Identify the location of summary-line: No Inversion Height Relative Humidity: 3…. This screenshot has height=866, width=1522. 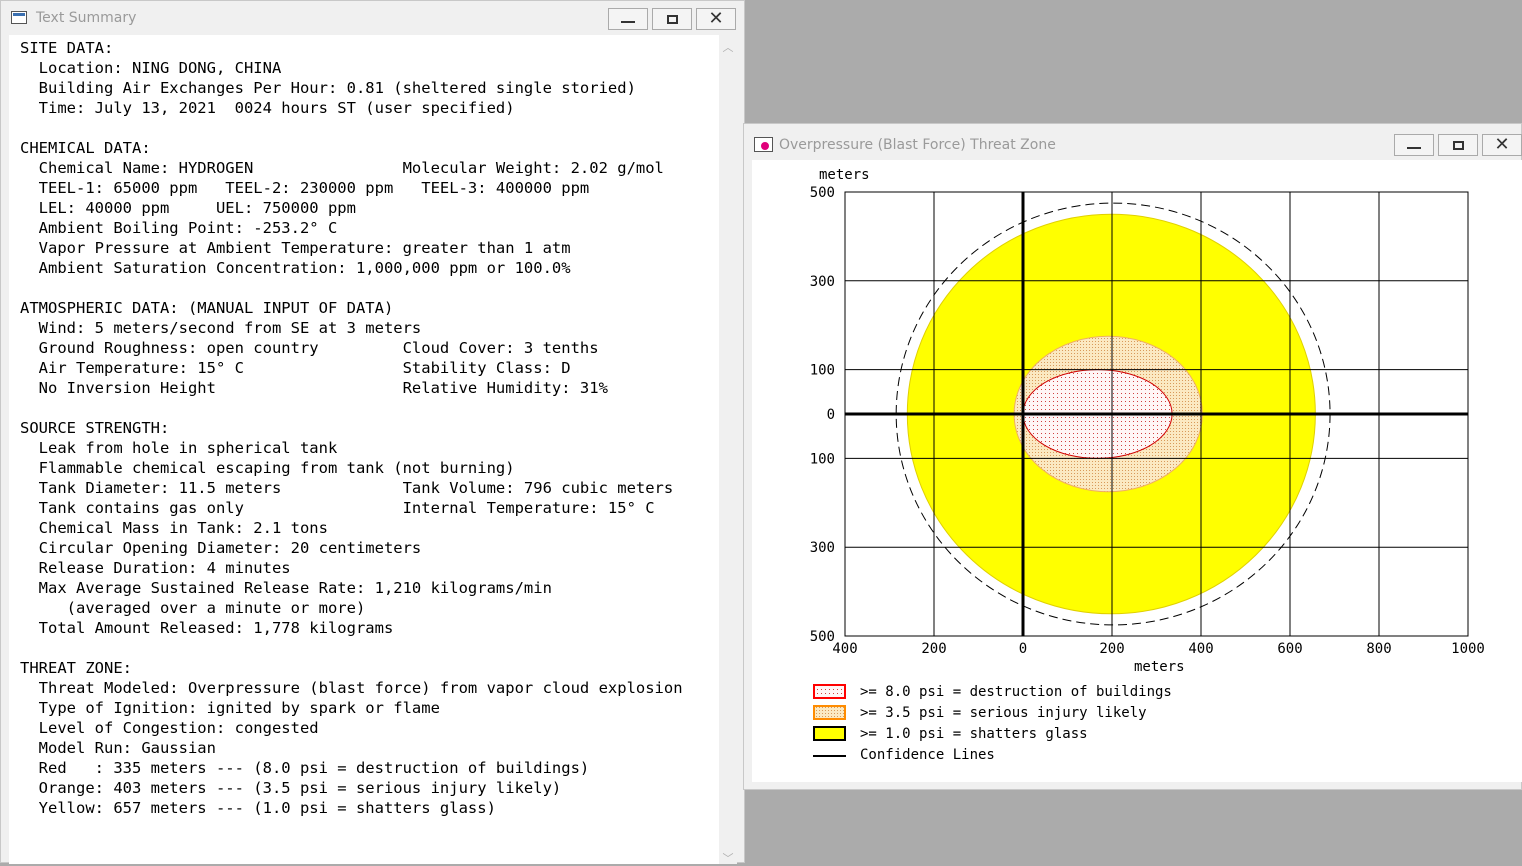
(314, 388).